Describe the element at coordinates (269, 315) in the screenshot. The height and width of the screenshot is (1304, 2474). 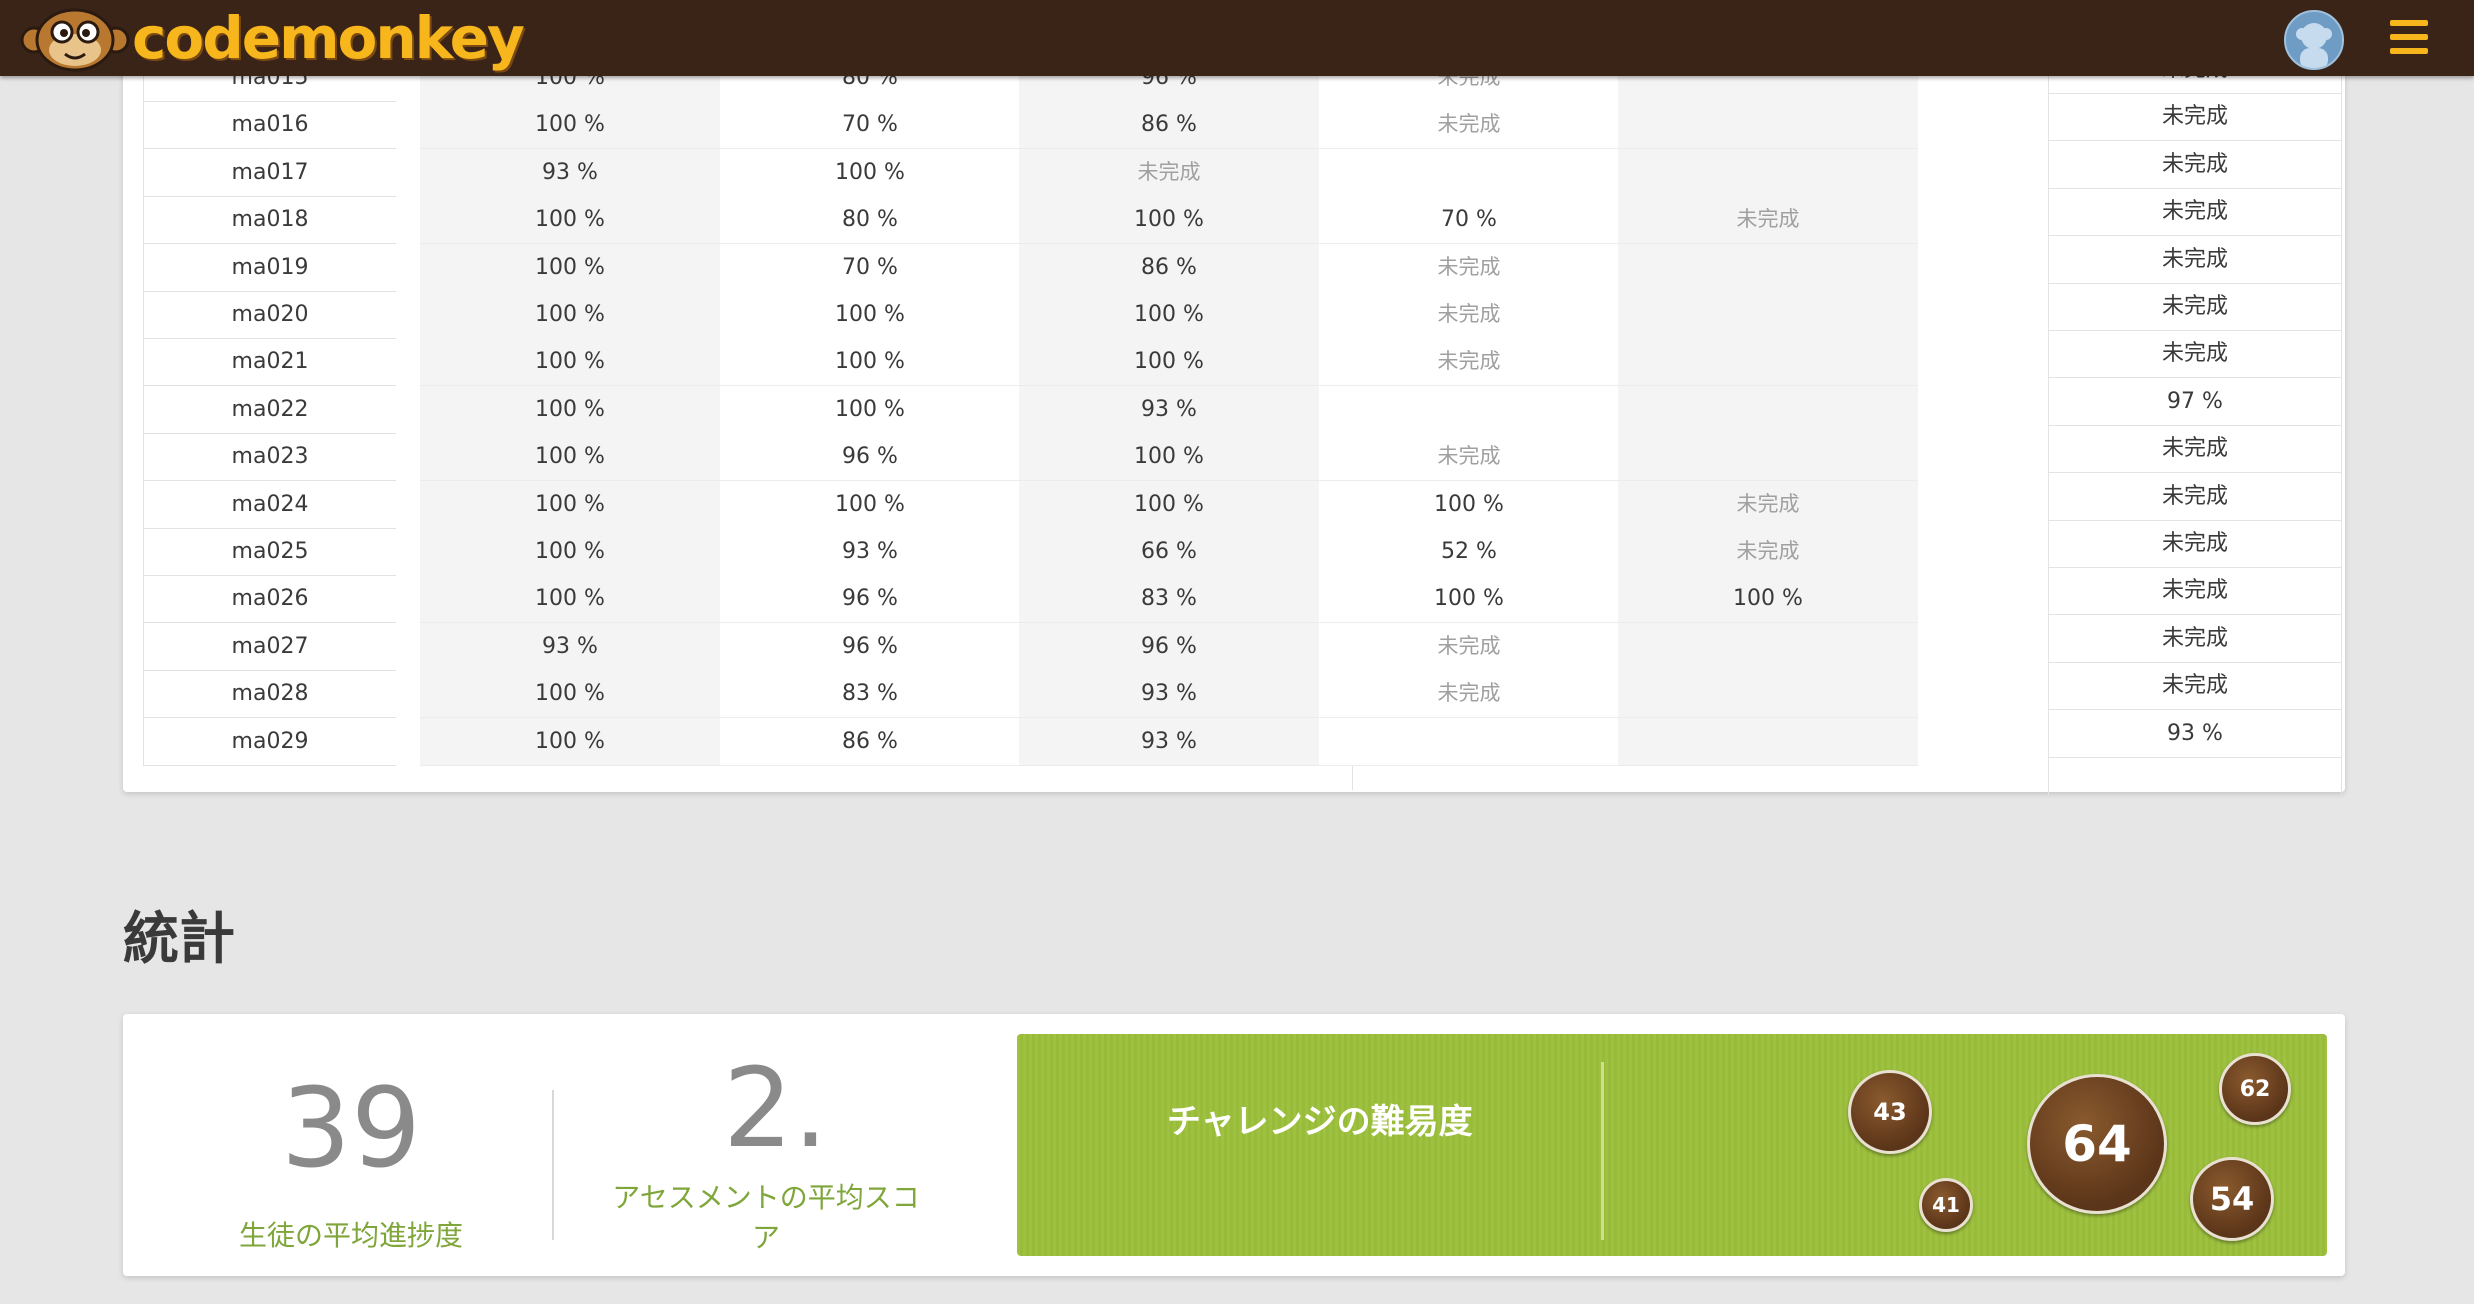
I see `student-name-cell: ma020` at that location.